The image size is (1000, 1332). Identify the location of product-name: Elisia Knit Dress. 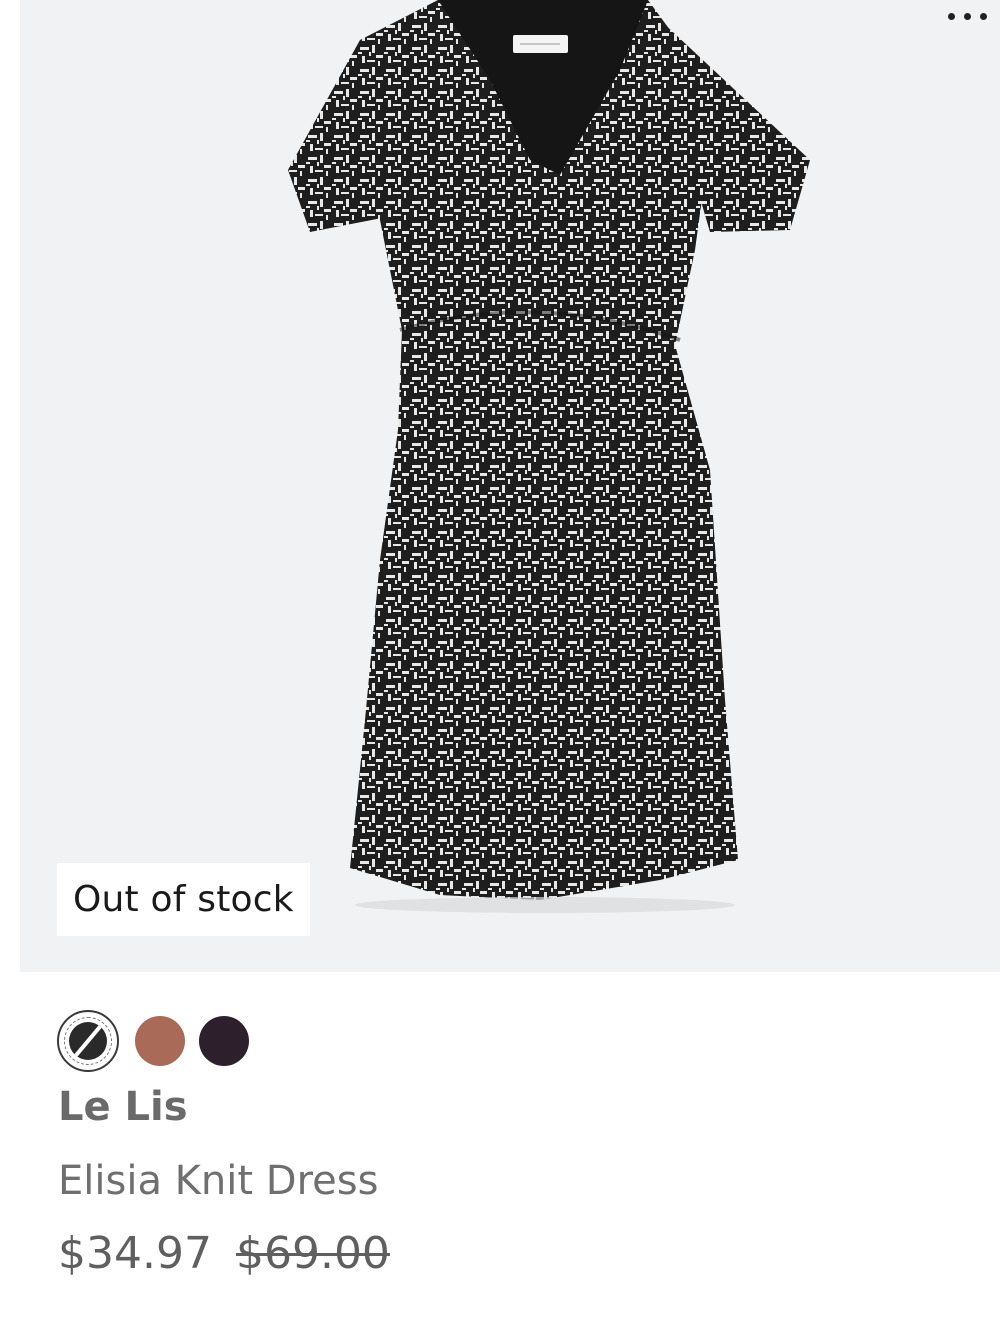
(218, 1181).